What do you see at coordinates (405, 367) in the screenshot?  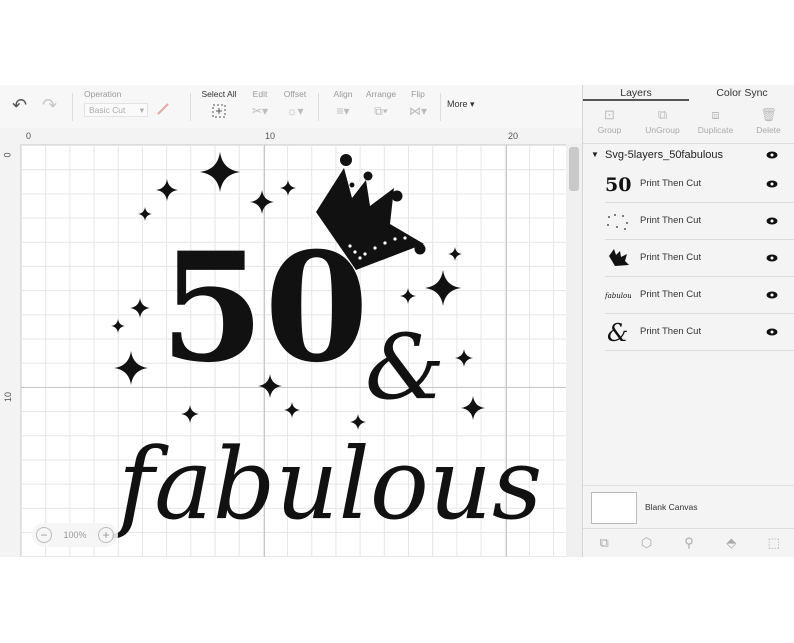 I see `ampersand-text: &` at bounding box center [405, 367].